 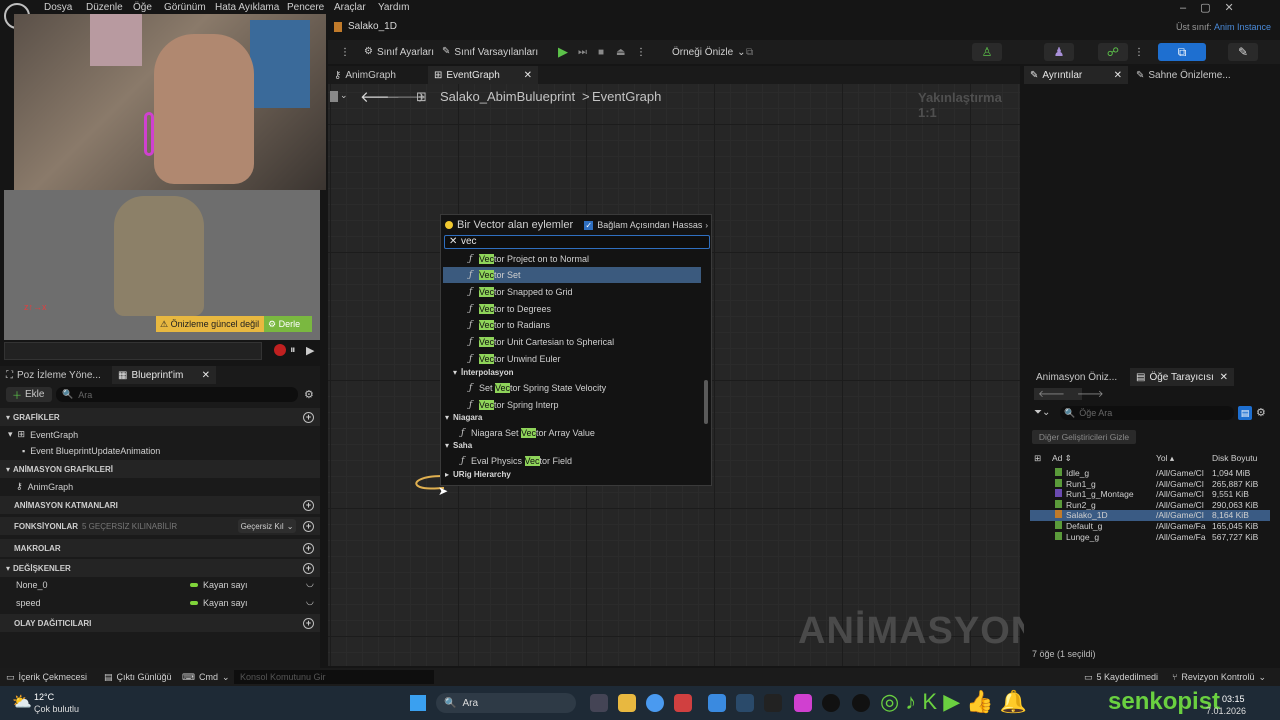 What do you see at coordinates (133, 351) in the screenshot?
I see `timeline-bar` at bounding box center [133, 351].